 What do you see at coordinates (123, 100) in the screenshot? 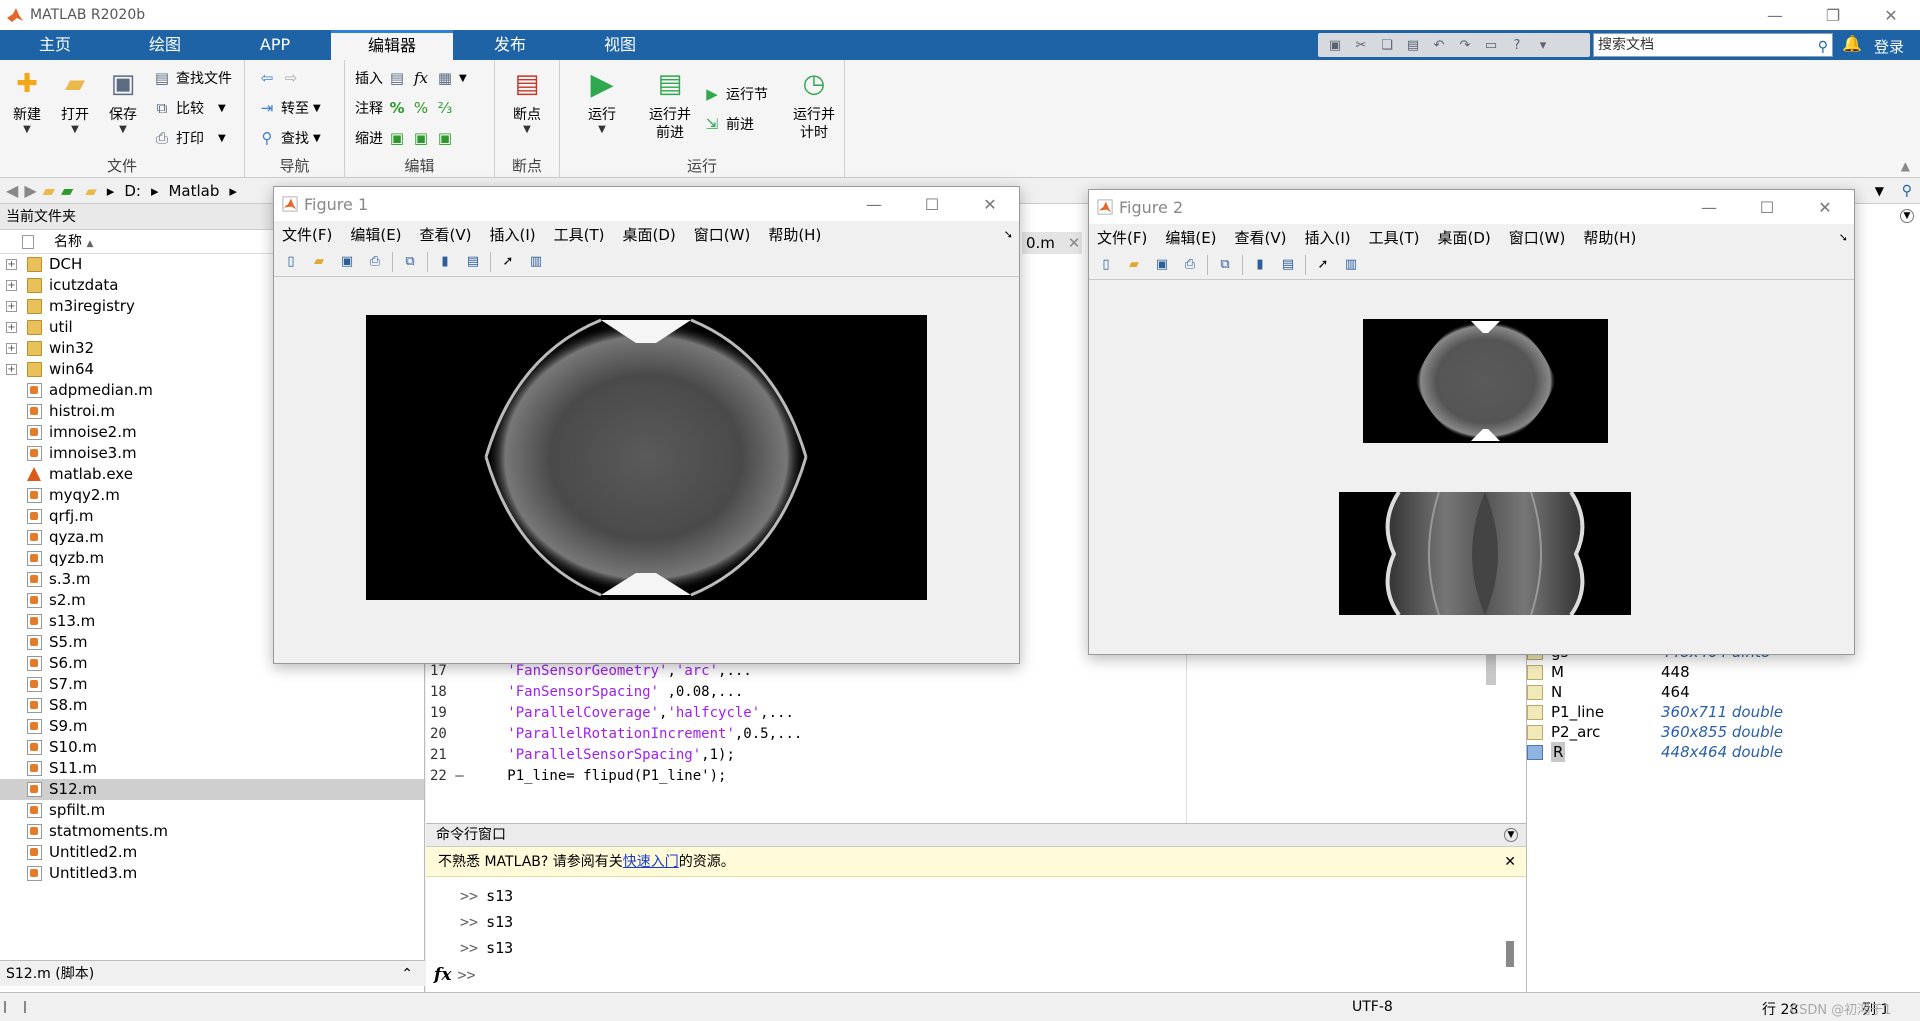
I see `save-button: ▣ 保存 ▼` at bounding box center [123, 100].